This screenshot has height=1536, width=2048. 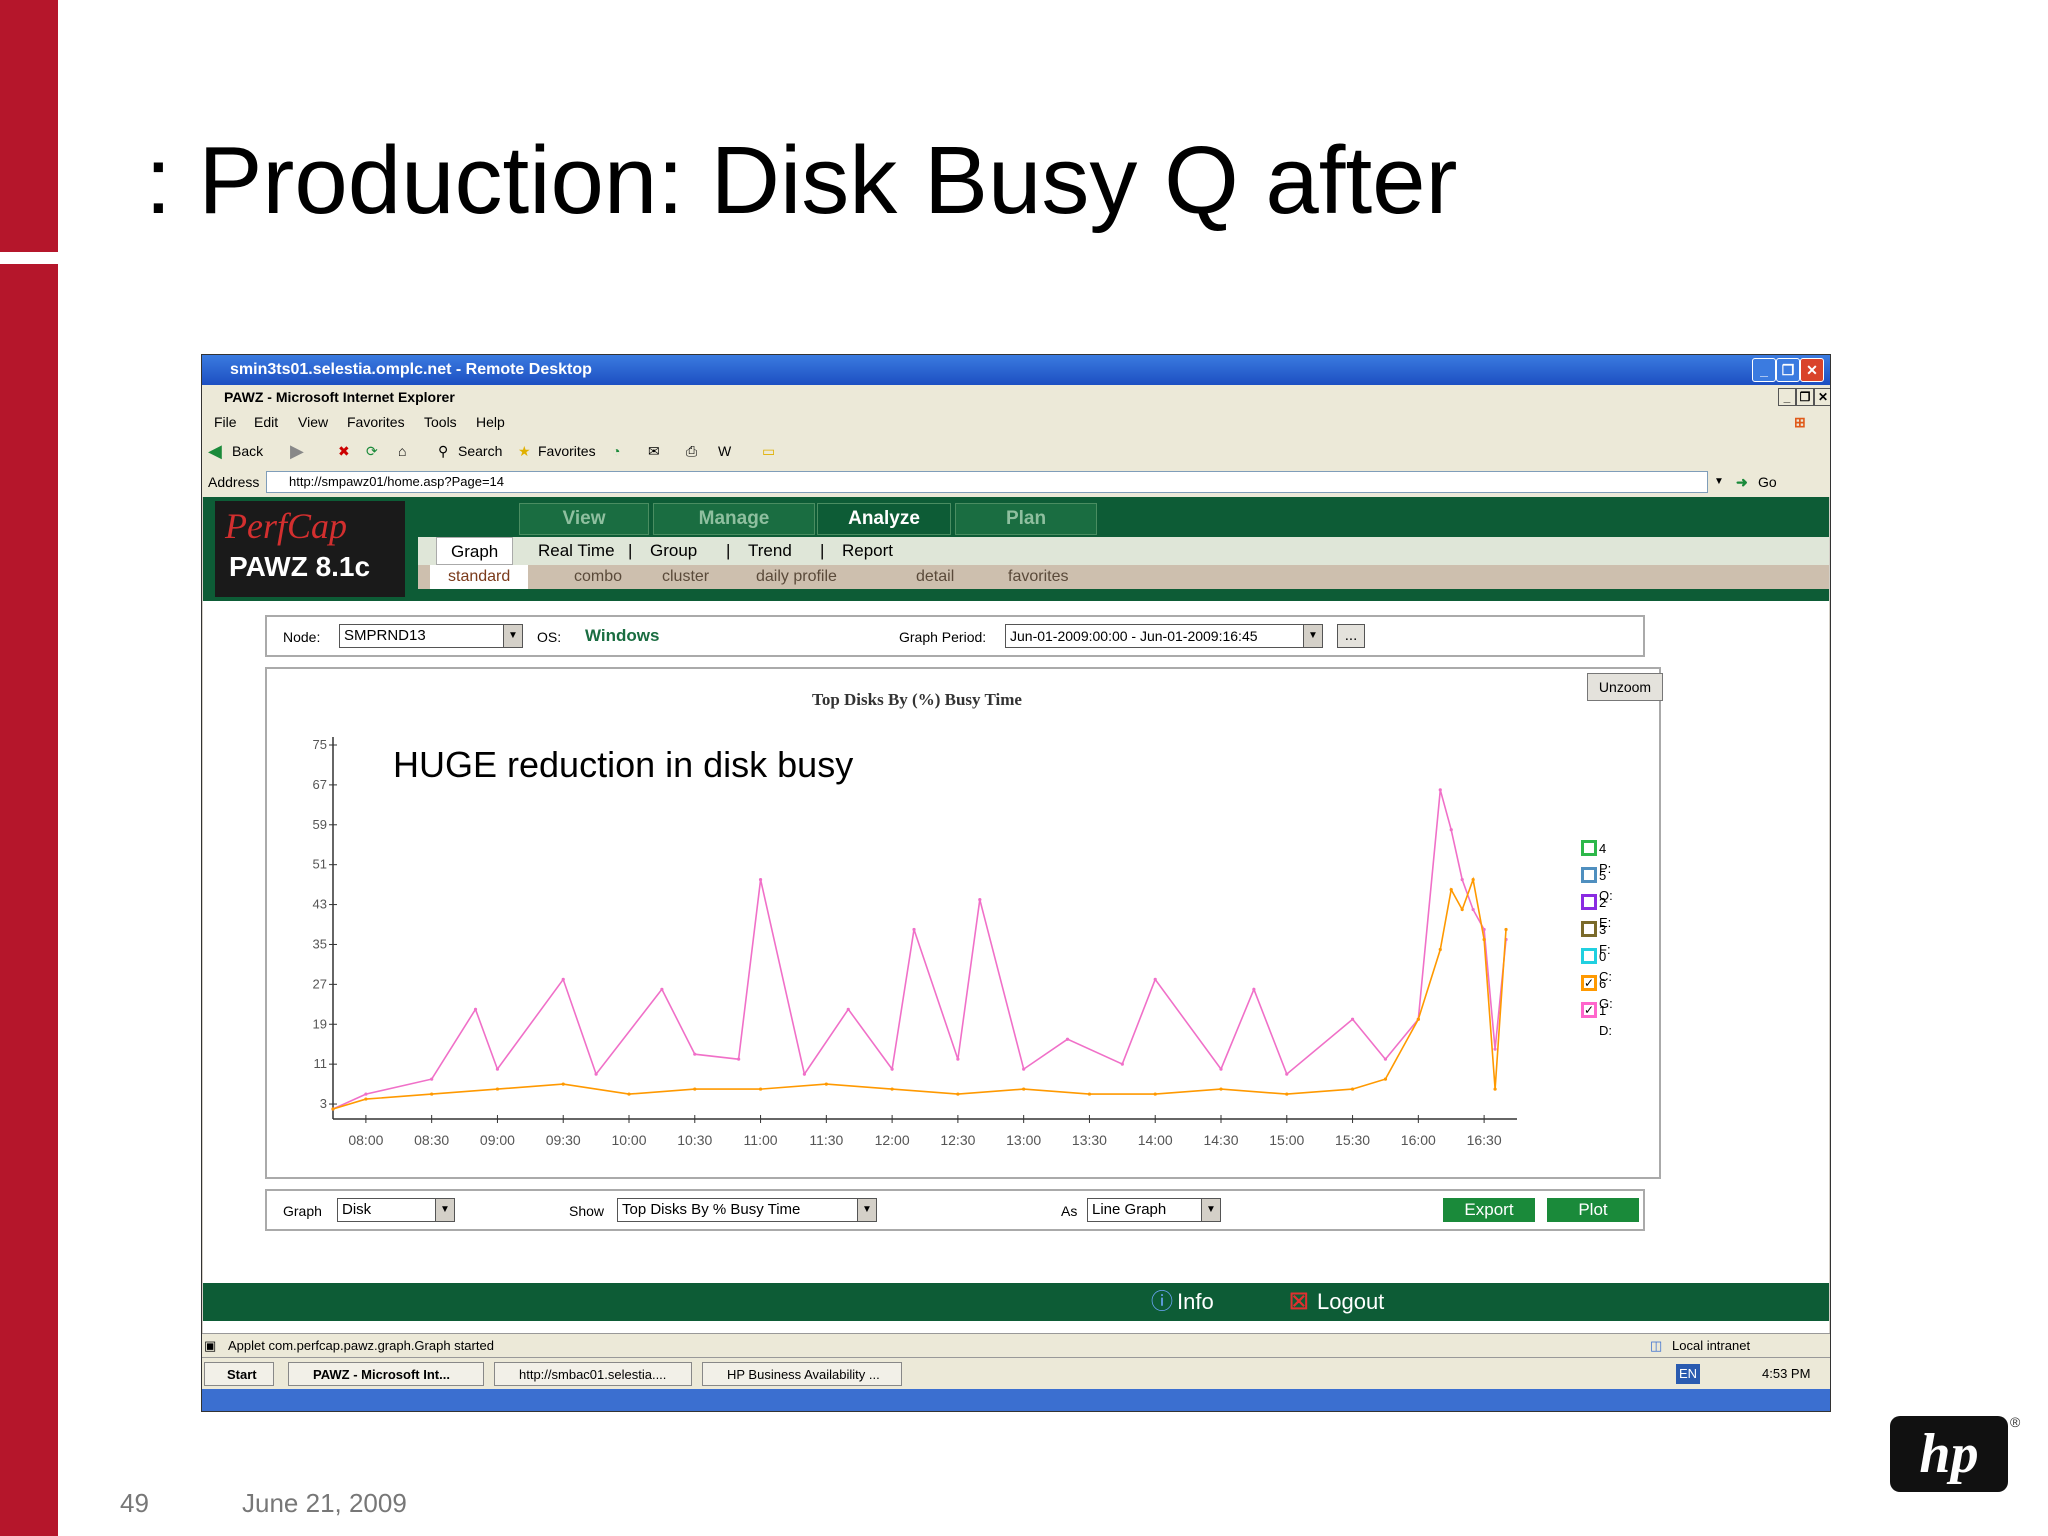 What do you see at coordinates (225, 422) in the screenshot?
I see `menu-file: File` at bounding box center [225, 422].